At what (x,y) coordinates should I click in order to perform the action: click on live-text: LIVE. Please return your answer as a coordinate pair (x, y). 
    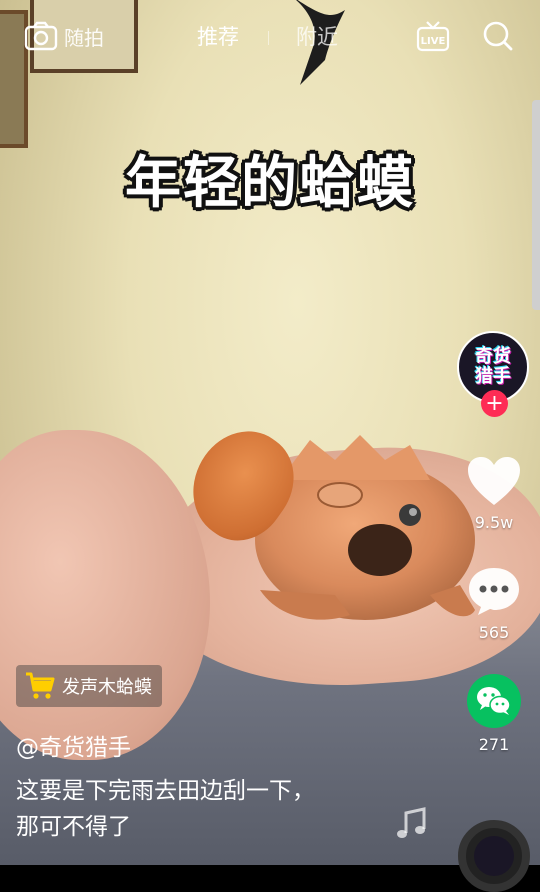
    Looking at the image, I should click on (433, 41).